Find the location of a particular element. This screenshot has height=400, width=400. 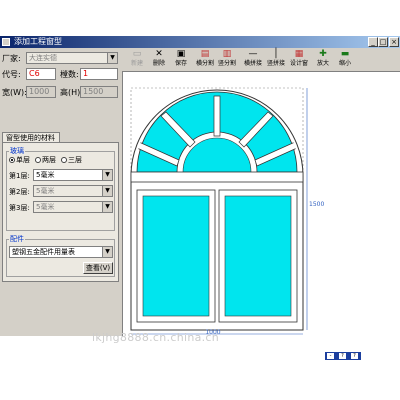

bottom-btn-b: ? is located at coordinates (342, 356).